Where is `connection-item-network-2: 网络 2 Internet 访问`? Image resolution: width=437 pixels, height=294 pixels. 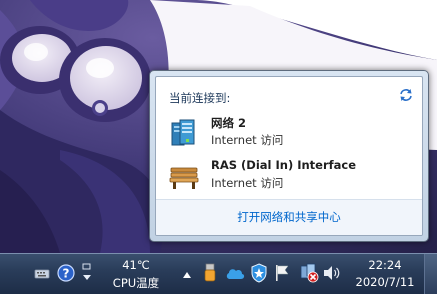
connection-item-network-2: 网络 2 Internet 访问 is located at coordinates (293, 133).